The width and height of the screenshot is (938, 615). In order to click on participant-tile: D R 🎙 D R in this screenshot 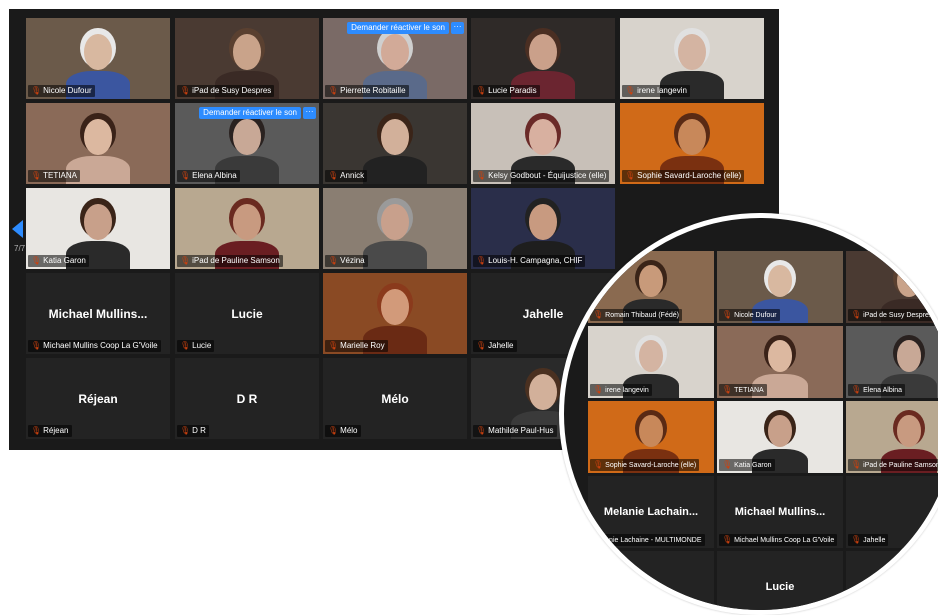, I will do `click(247, 398)`.